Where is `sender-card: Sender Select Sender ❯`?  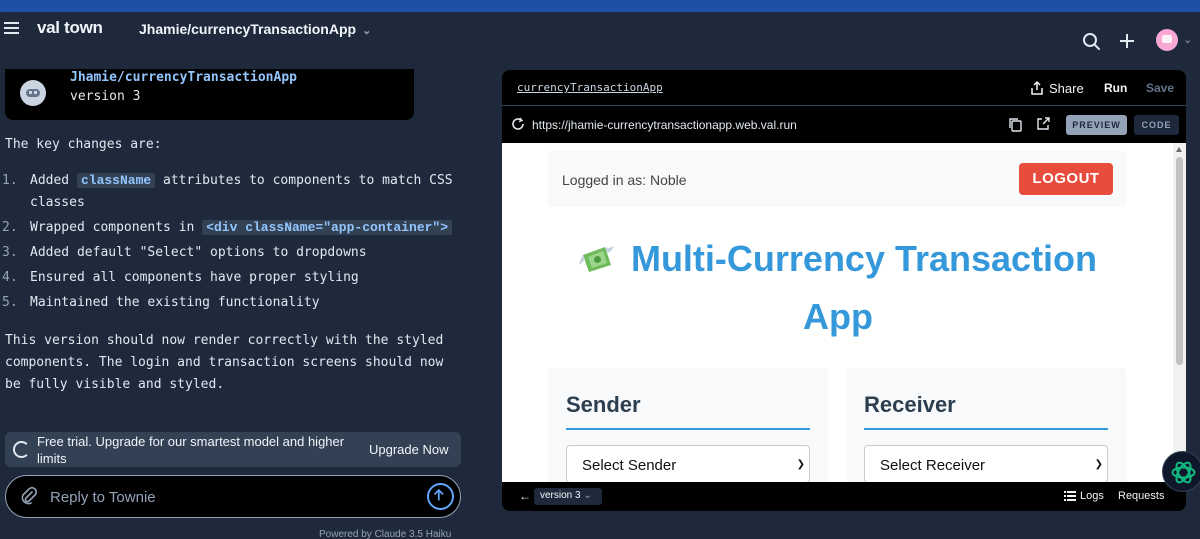 sender-card: Sender Select Sender ❯ is located at coordinates (688, 425).